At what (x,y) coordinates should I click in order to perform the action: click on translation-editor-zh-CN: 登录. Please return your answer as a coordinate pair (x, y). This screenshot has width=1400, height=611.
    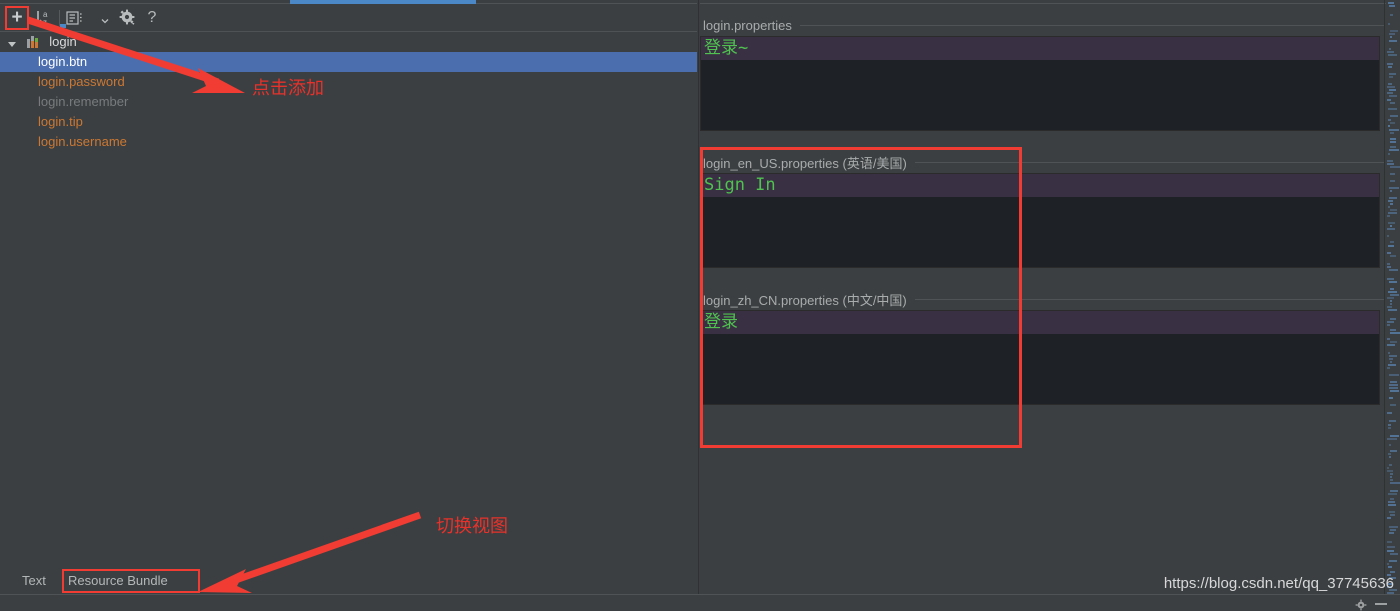
    Looking at the image, I should click on (1040, 357).